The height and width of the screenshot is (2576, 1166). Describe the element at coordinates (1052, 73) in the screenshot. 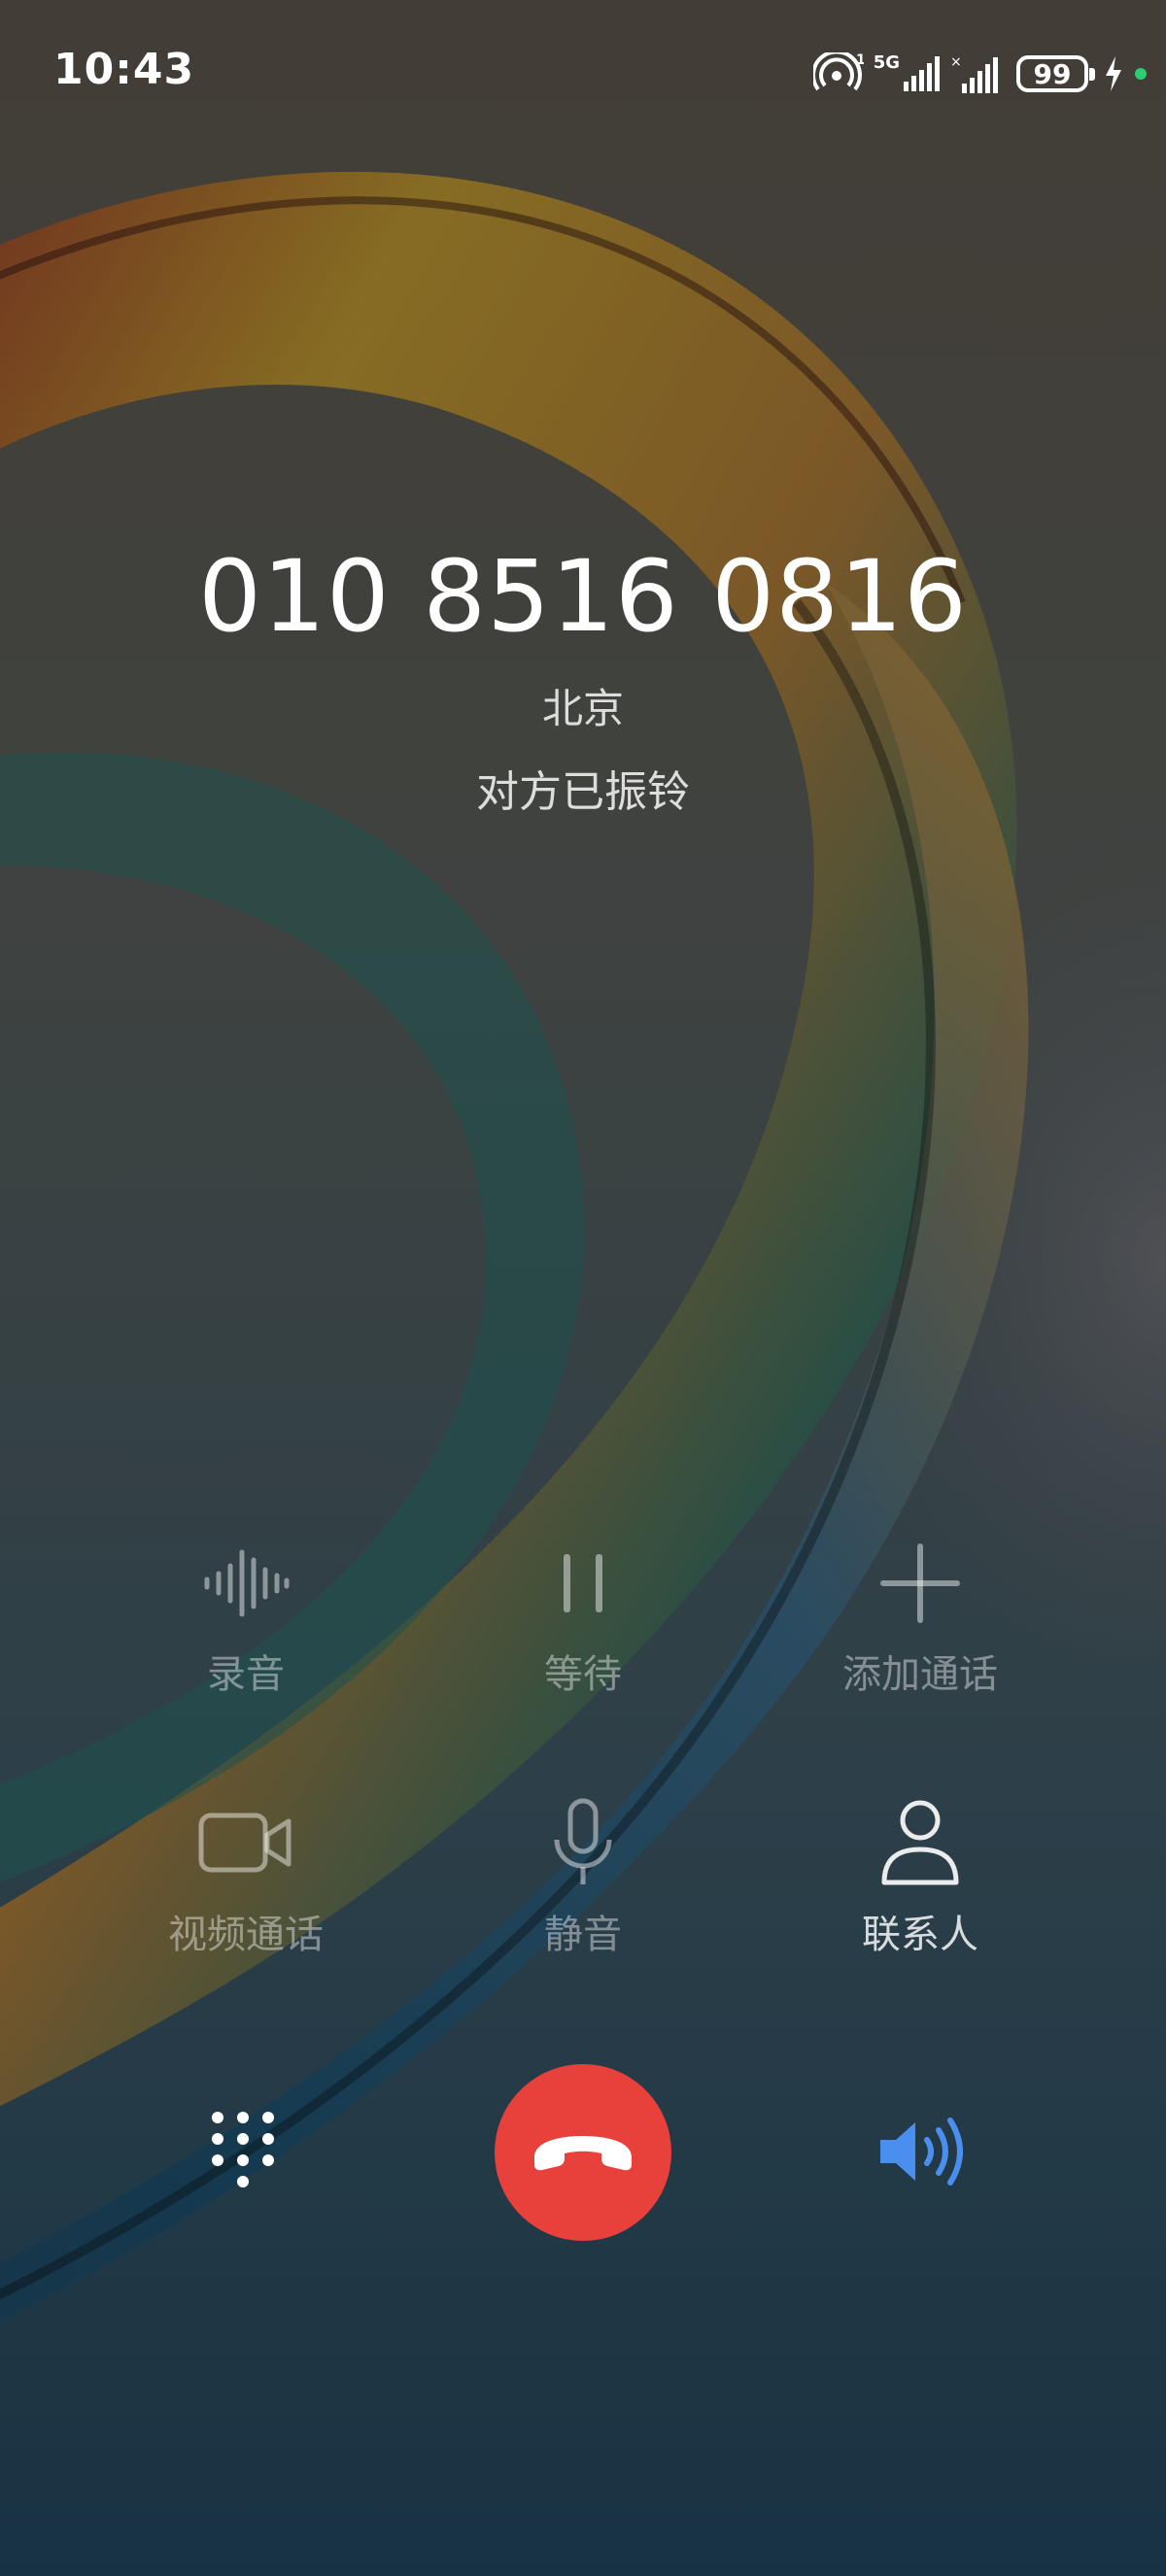

I see `battery-level: 99` at that location.